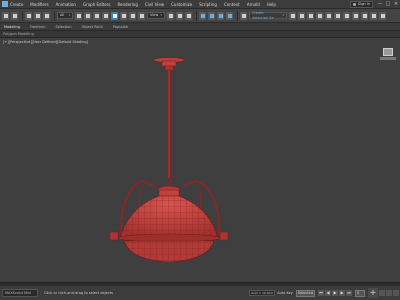 Image resolution: width=400 pixels, height=300 pixels. I want to click on curve-editor-button, so click(337, 15).